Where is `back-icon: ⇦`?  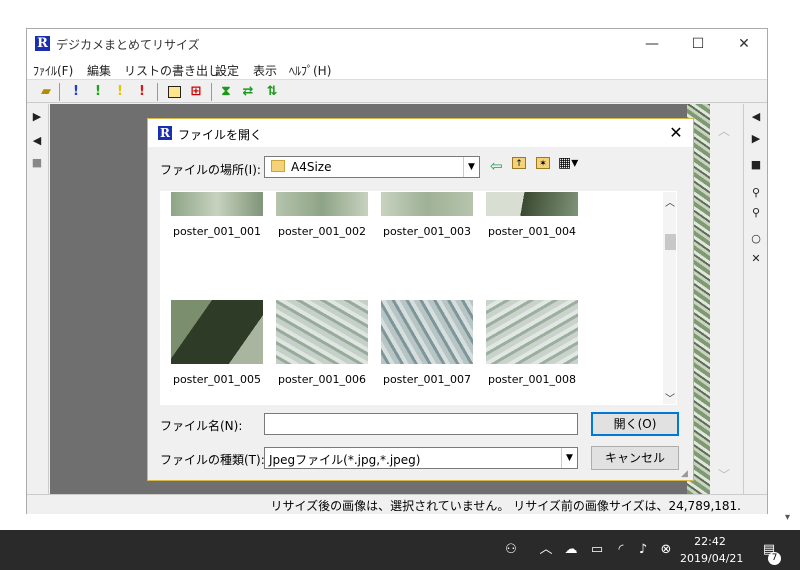 back-icon: ⇦ is located at coordinates (496, 166).